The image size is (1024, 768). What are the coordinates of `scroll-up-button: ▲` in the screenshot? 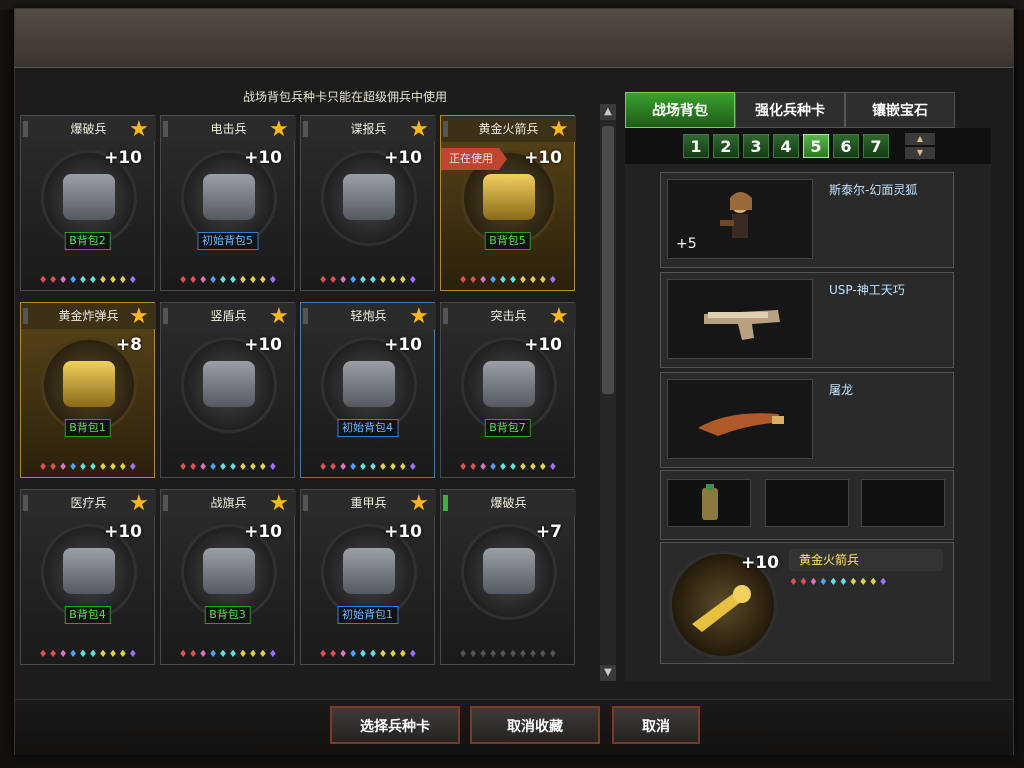 It's located at (608, 112).